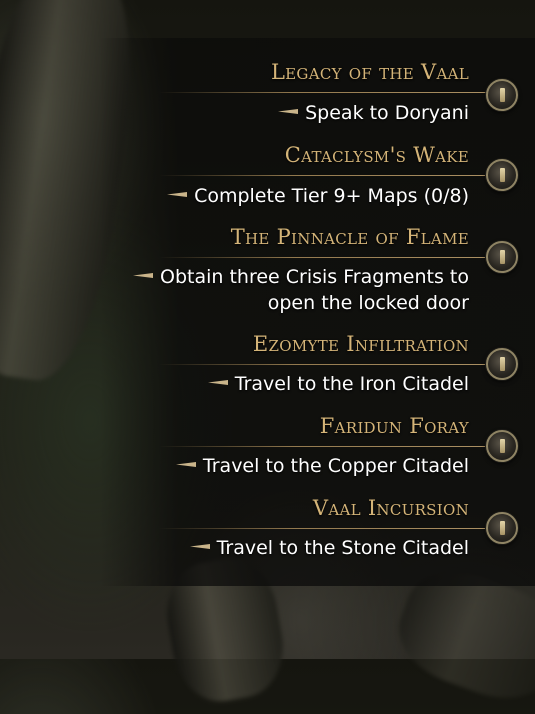 The height and width of the screenshot is (714, 535). I want to click on quest-title: Faridun Foray, so click(394, 426).